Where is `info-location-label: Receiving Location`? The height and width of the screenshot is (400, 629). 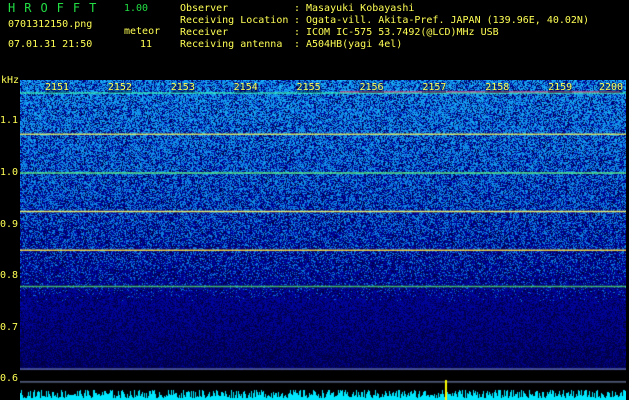 info-location-label: Receiving Location is located at coordinates (234, 20).